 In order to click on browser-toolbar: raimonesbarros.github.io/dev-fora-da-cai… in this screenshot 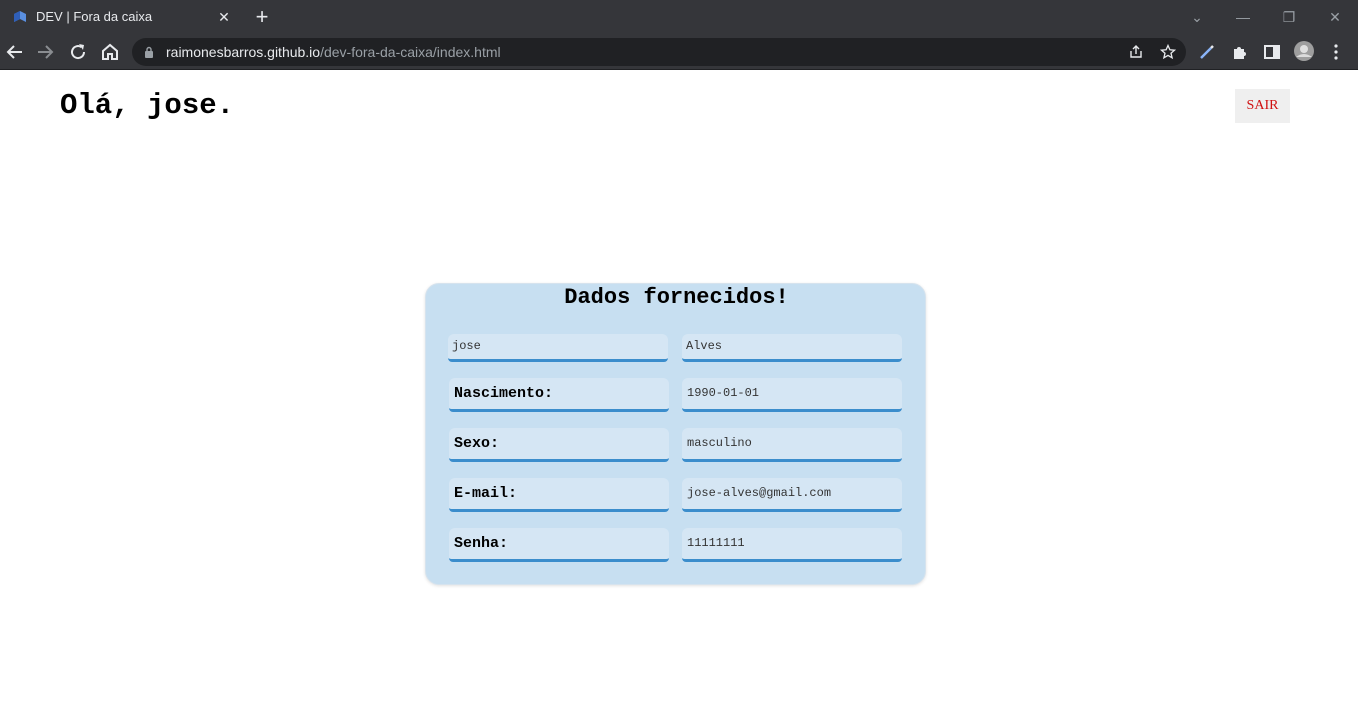, I will do `click(679, 52)`.